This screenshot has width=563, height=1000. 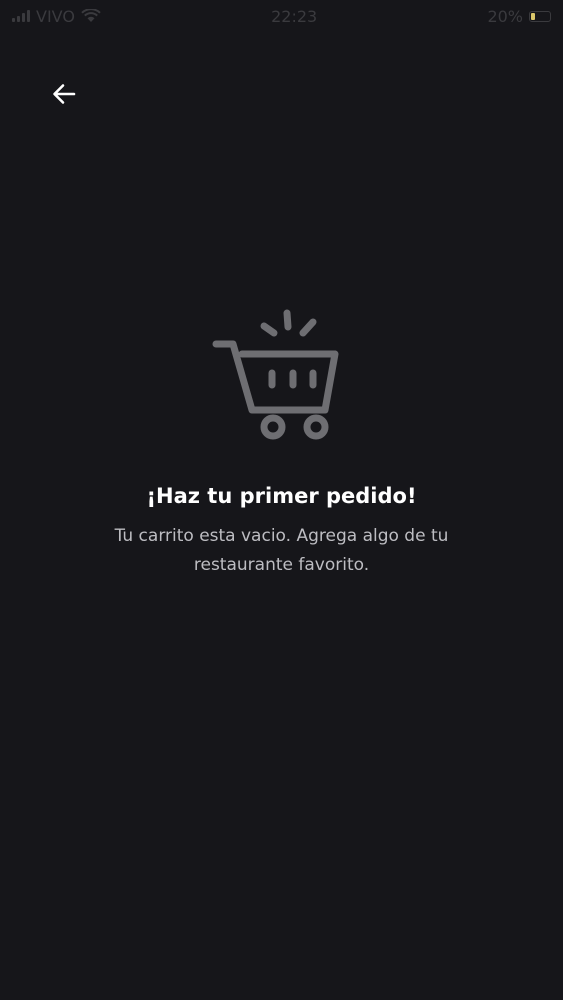 What do you see at coordinates (533, 16) in the screenshot?
I see `battery-fill` at bounding box center [533, 16].